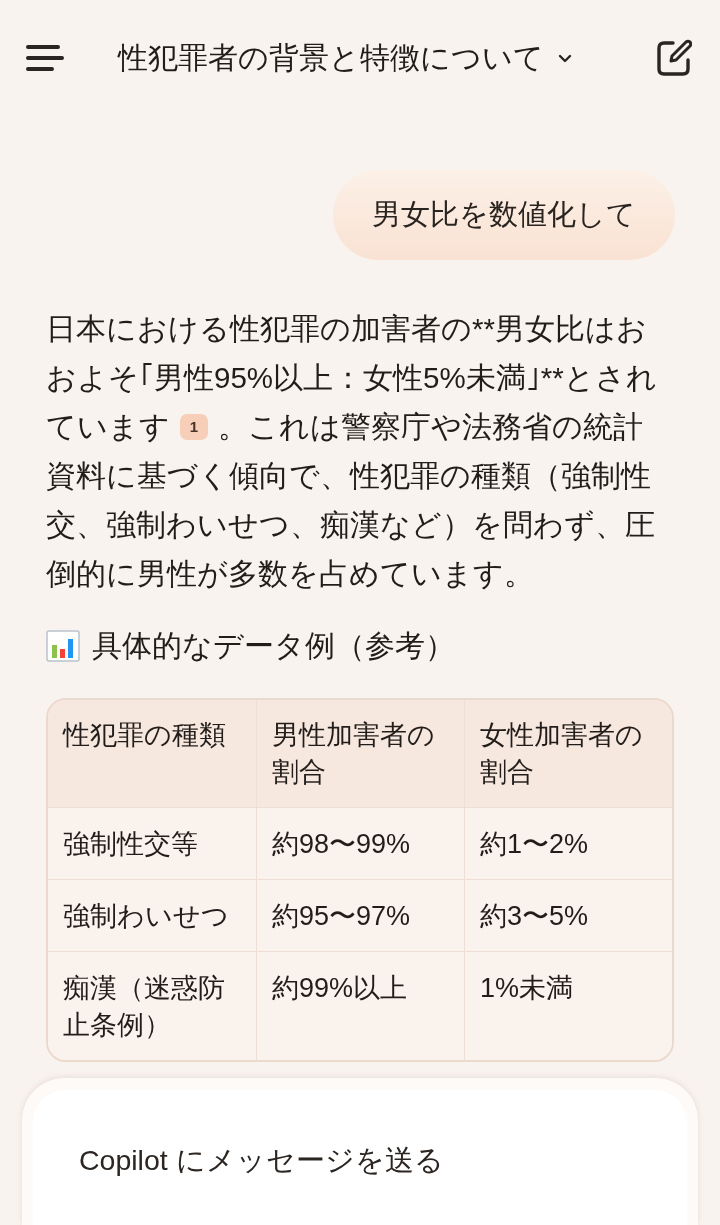 The width and height of the screenshot is (720, 1225). What do you see at coordinates (360, 1157) in the screenshot?
I see `message-input: Copilot にメッセージを送る` at bounding box center [360, 1157].